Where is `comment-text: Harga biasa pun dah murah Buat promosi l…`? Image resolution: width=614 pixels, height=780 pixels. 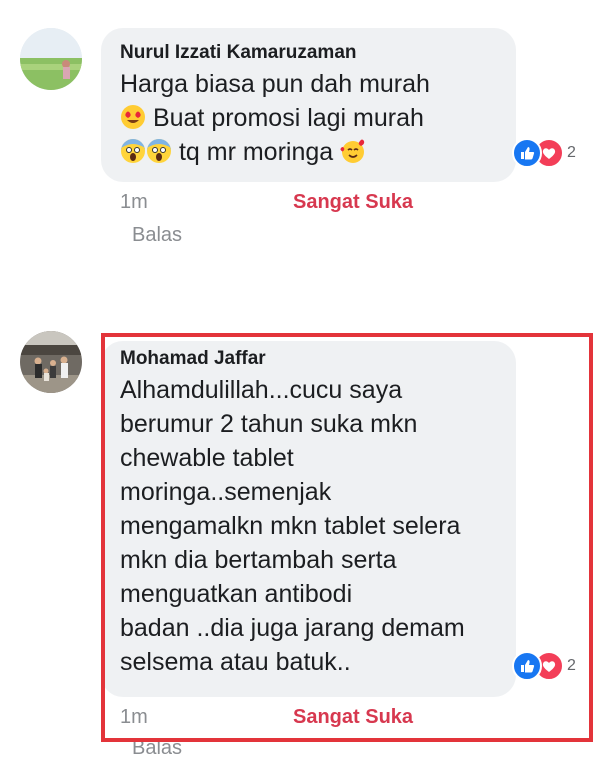 comment-text: Harga biasa pun dah murah Buat promosi l… is located at coordinates (275, 118).